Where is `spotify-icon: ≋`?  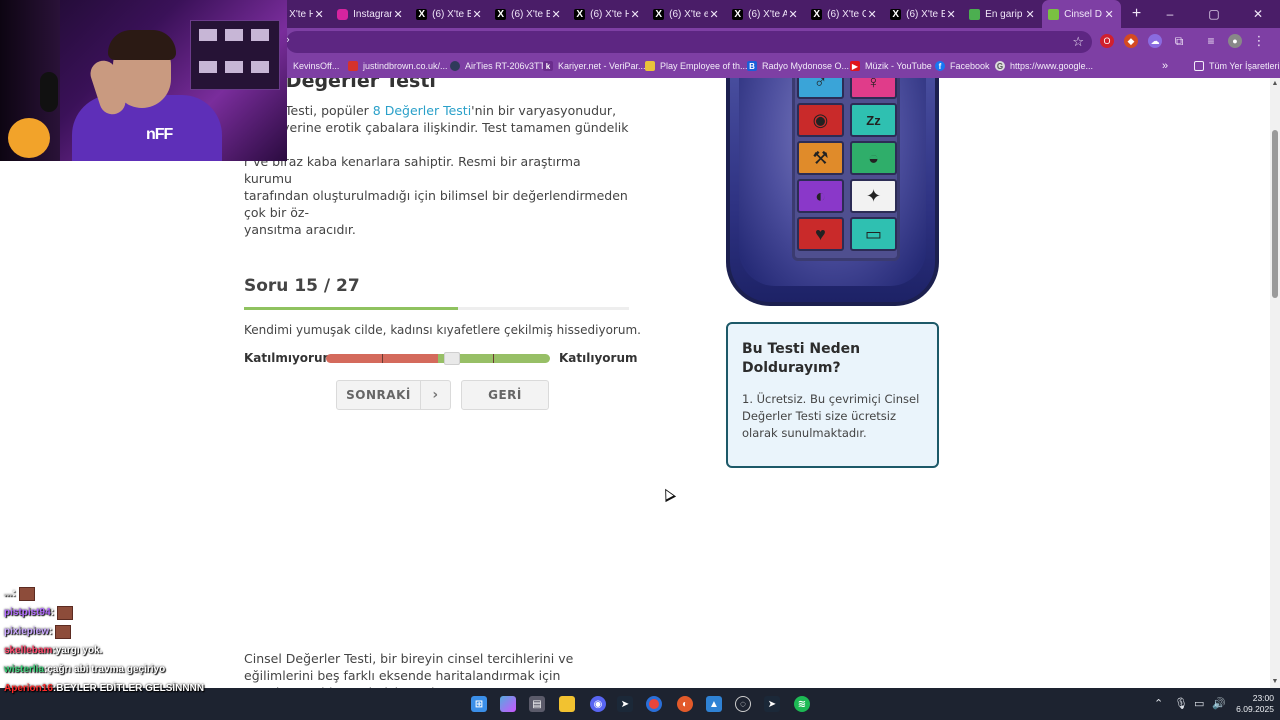
spotify-icon: ≋ is located at coordinates (802, 704).